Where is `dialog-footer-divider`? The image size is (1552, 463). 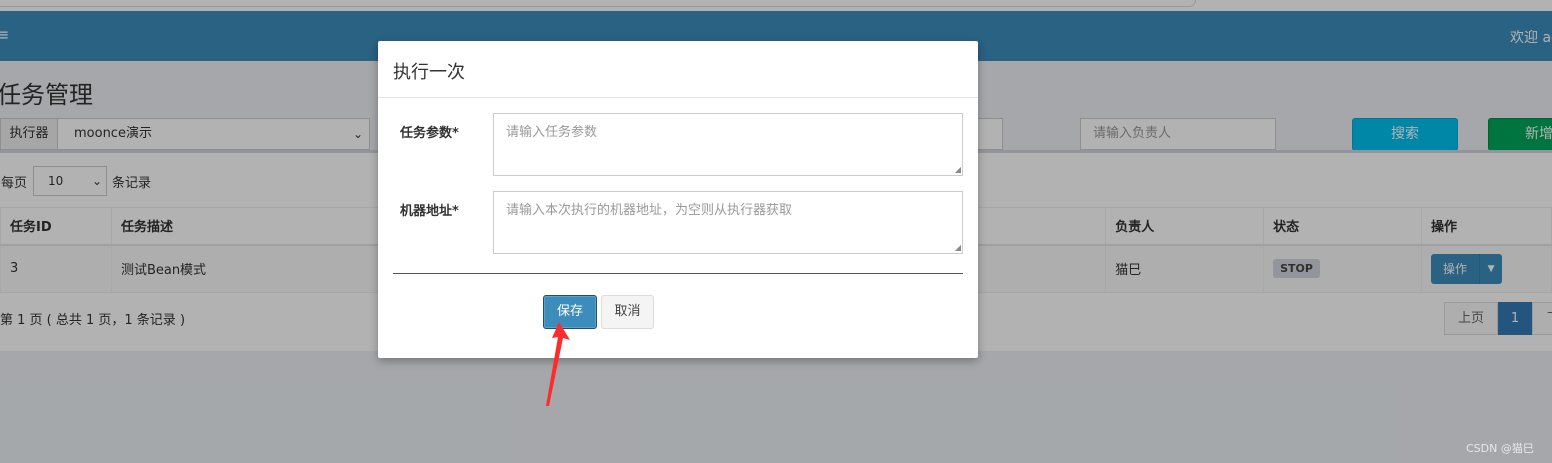
dialog-footer-divider is located at coordinates (678, 273).